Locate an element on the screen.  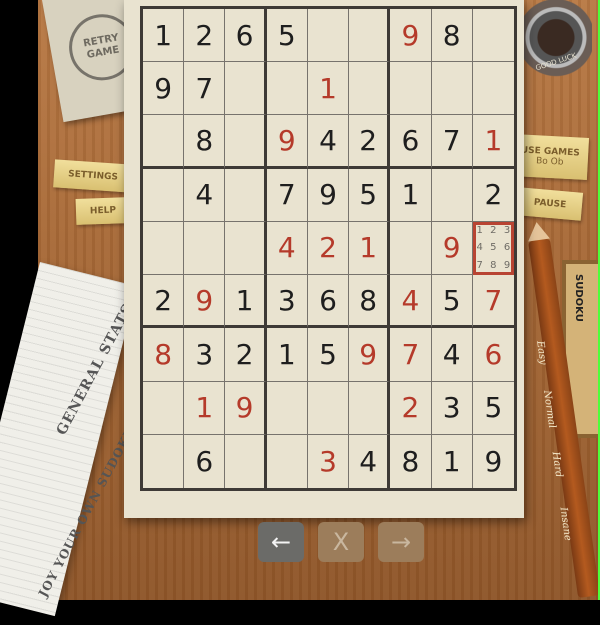
help-button: HELP is located at coordinates (103, 211).